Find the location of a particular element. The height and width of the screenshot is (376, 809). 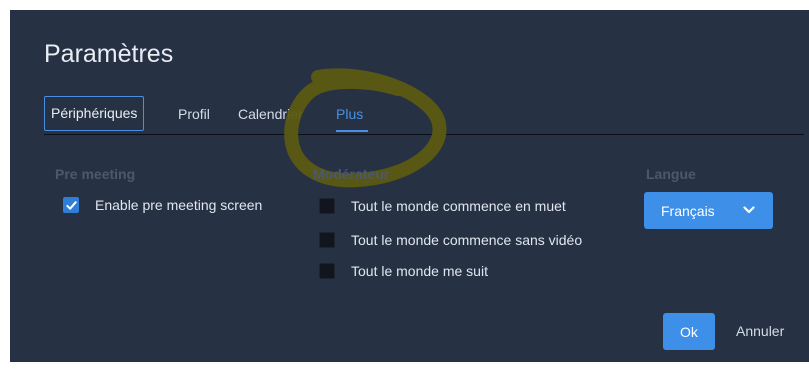

tab-peripheriques: Périphériques is located at coordinates (94, 113).